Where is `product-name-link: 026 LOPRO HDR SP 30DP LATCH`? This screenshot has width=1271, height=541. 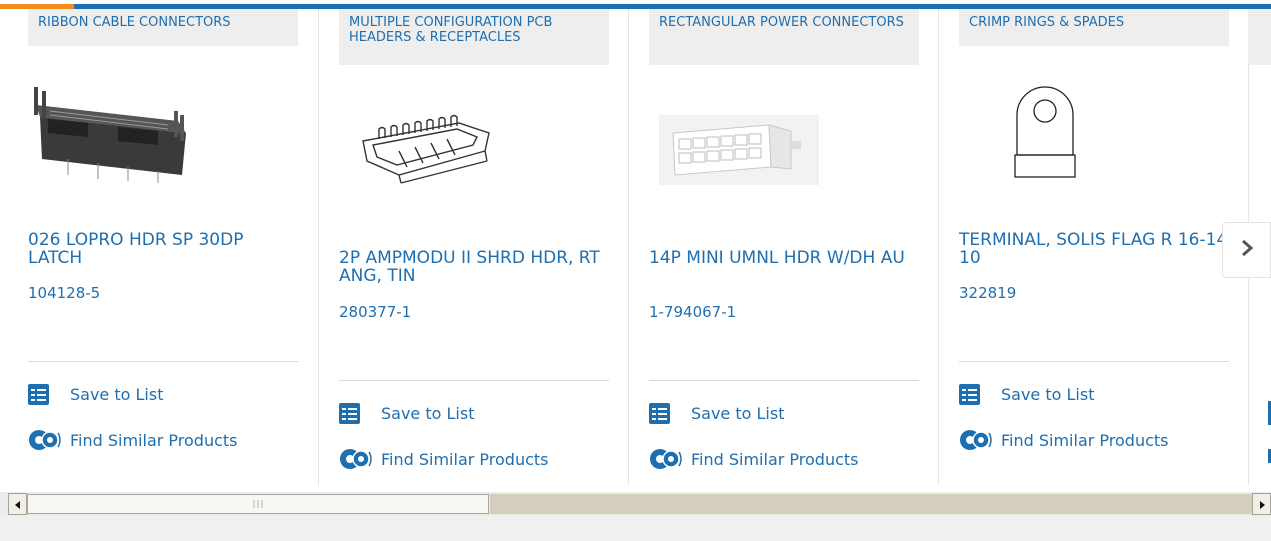 product-name-link: 026 LOPRO HDR SP 30DP LATCH is located at coordinates (163, 249).